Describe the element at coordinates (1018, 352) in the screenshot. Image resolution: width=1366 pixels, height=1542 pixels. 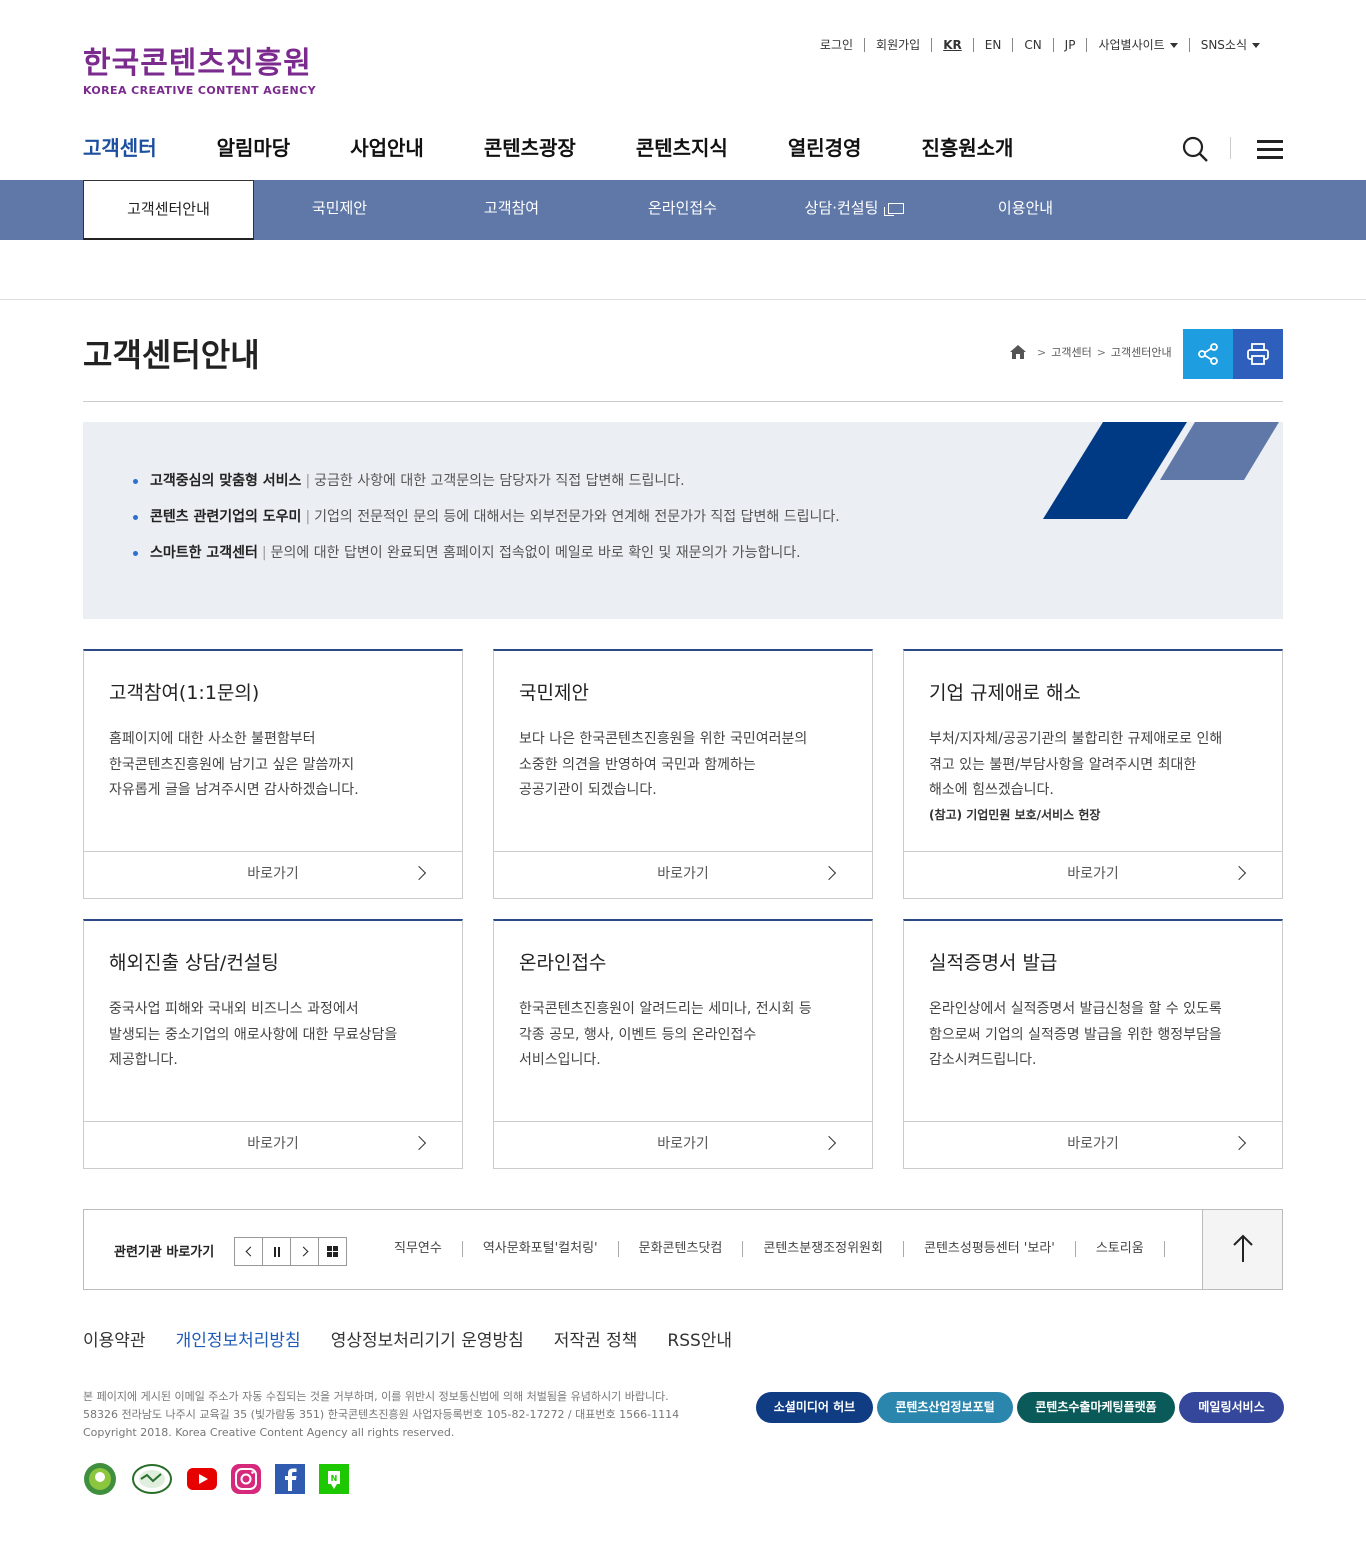
I see `home-icon` at that location.